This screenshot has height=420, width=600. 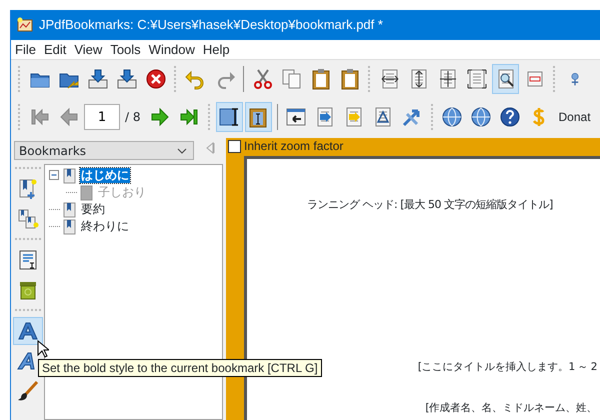 What do you see at coordinates (88, 50) in the screenshot?
I see `menu-item: View` at bounding box center [88, 50].